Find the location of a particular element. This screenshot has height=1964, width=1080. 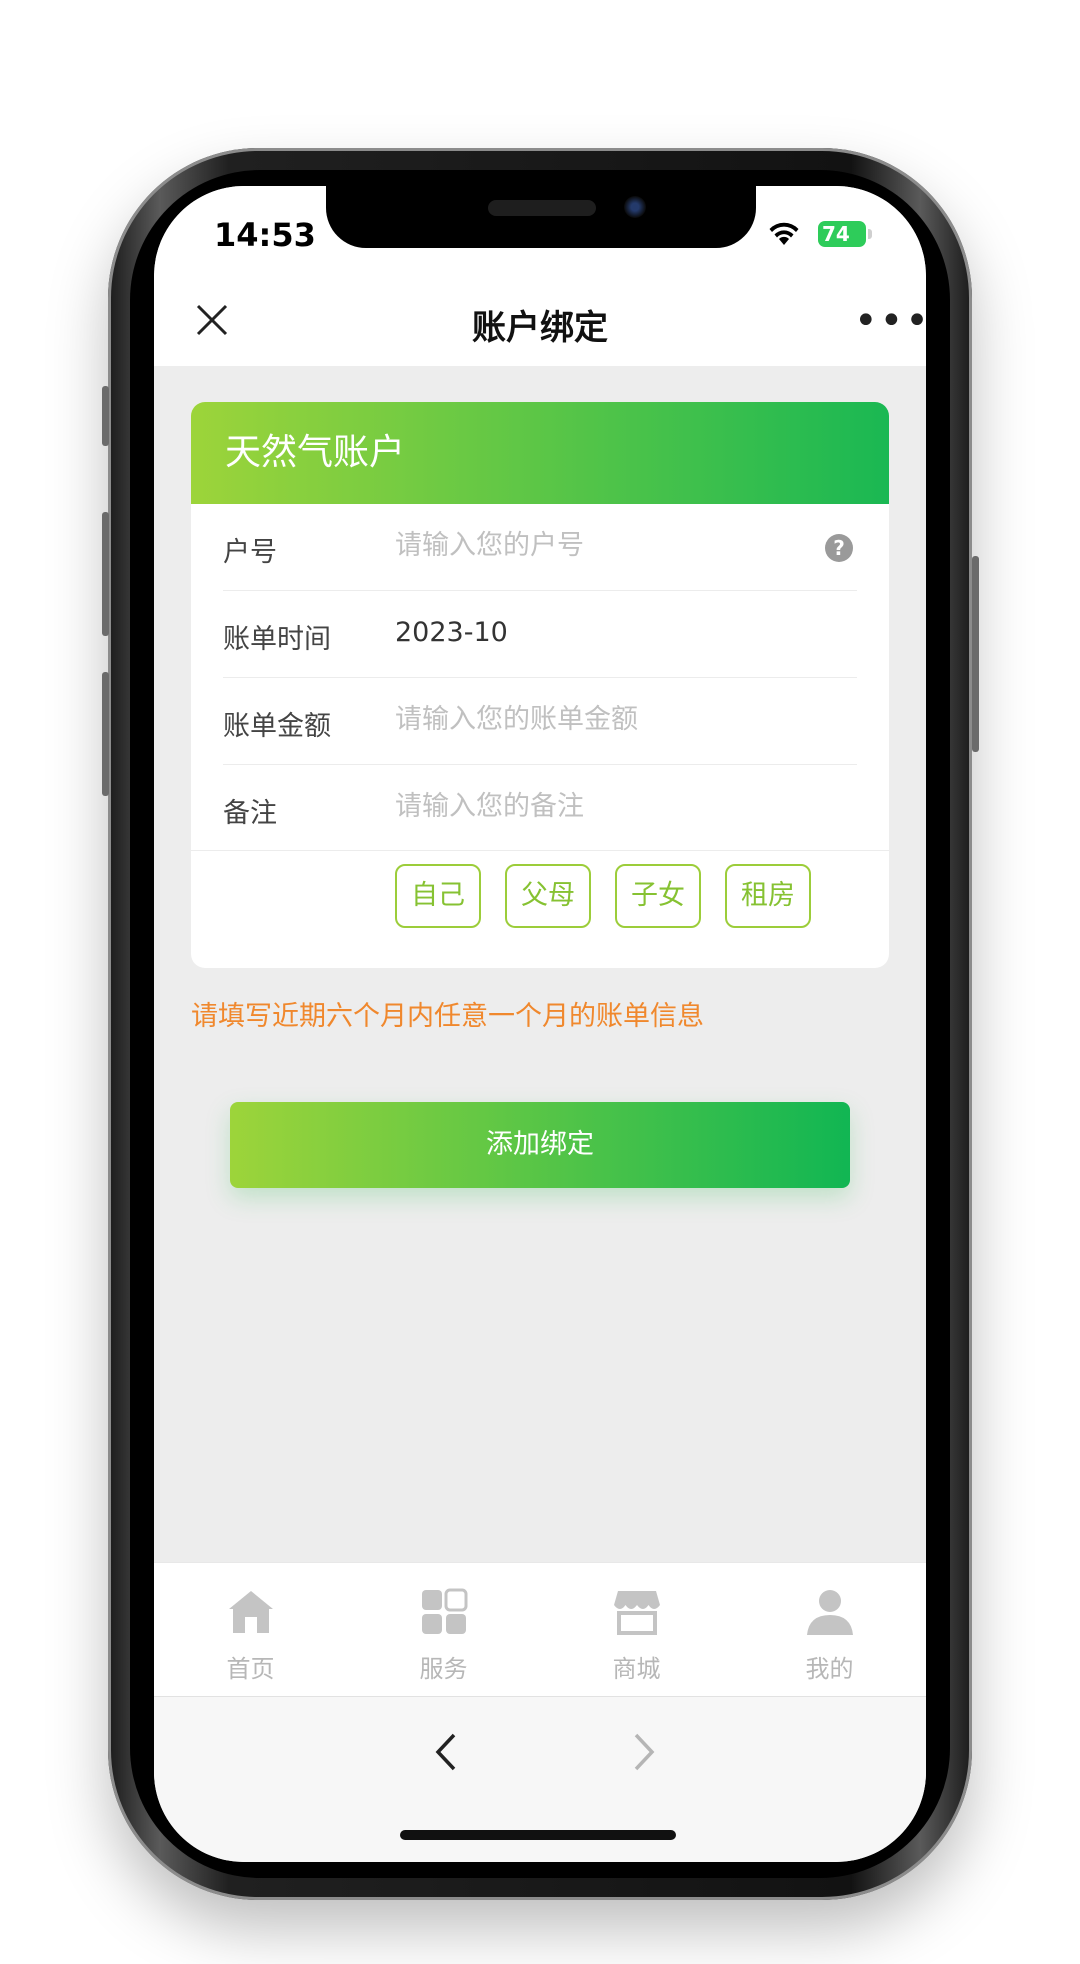

tab-home: 首页 is located at coordinates (250, 1630).